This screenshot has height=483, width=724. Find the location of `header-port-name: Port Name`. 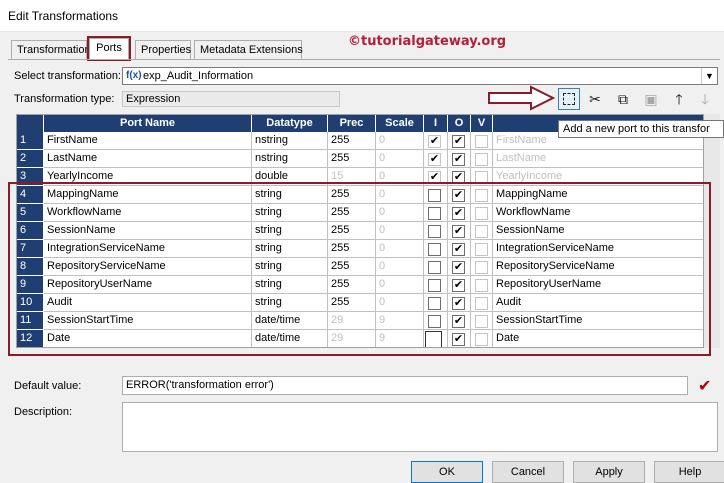

header-port-name: Port Name is located at coordinates (148, 123).